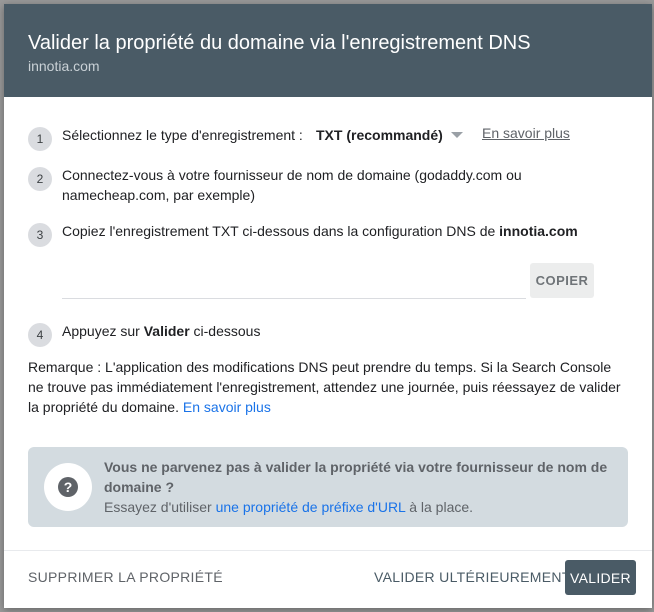 The height and width of the screenshot is (612, 654). Describe the element at coordinates (158, 507) in the screenshot. I see `help-body-before: Essayez d'utiliser` at that location.